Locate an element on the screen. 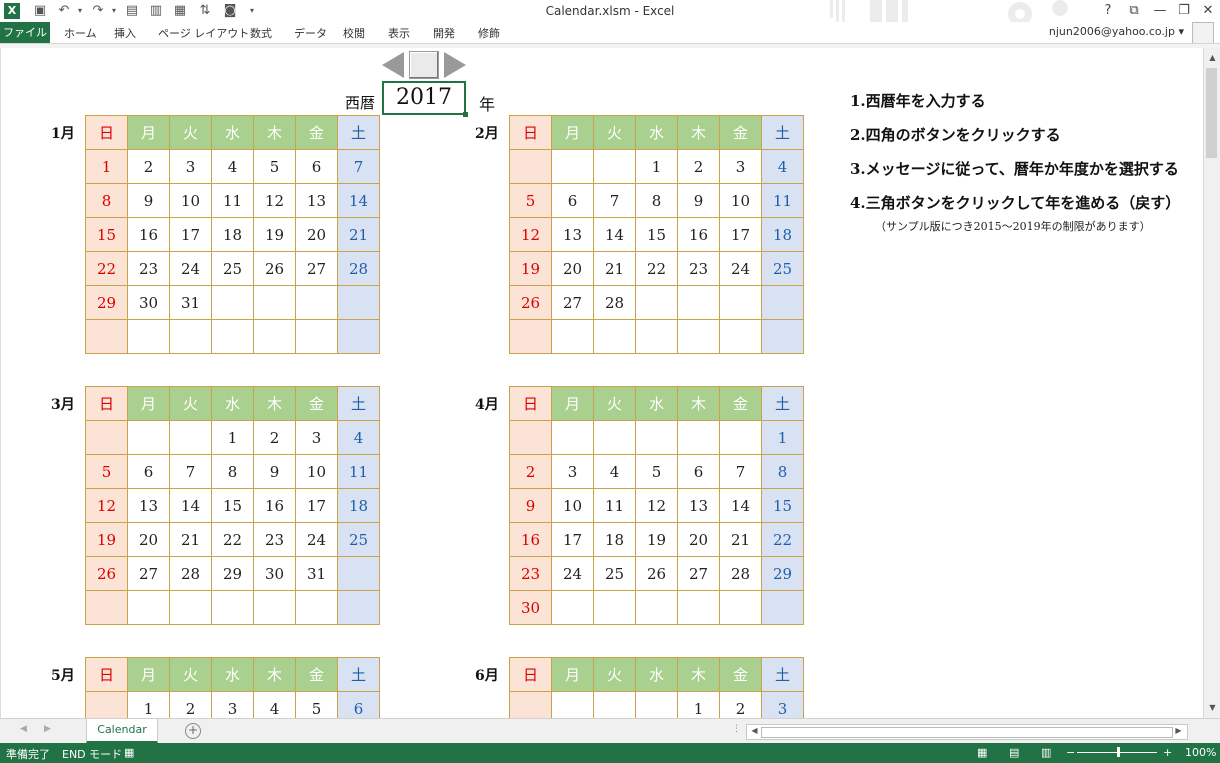 The image size is (1220, 763). tab-data: データ is located at coordinates (310, 33).